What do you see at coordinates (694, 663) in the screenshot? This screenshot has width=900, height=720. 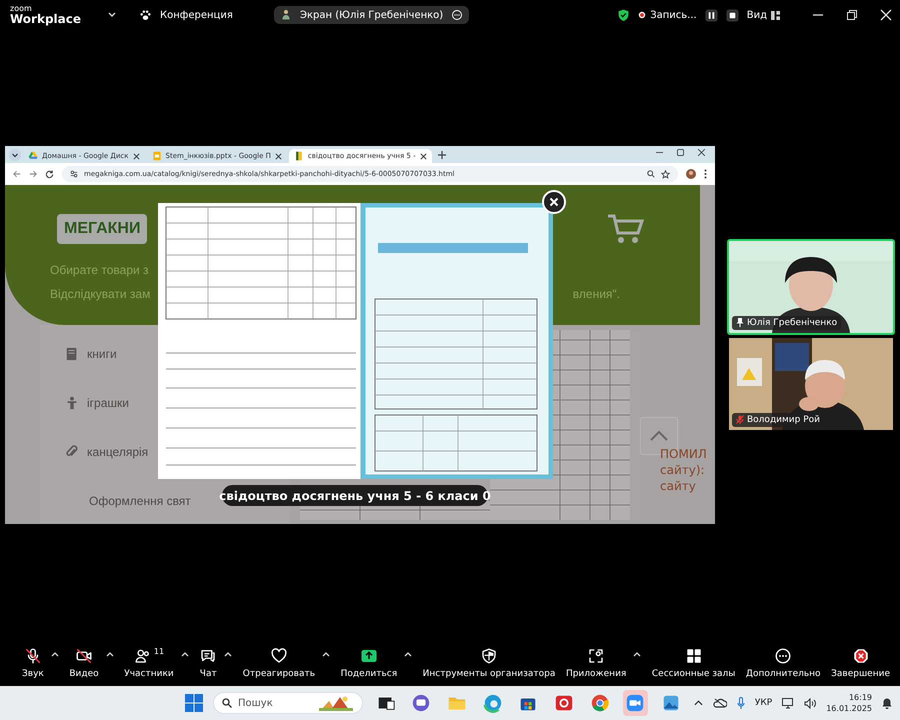 I see `toolbar-button: Сессионные залы` at bounding box center [694, 663].